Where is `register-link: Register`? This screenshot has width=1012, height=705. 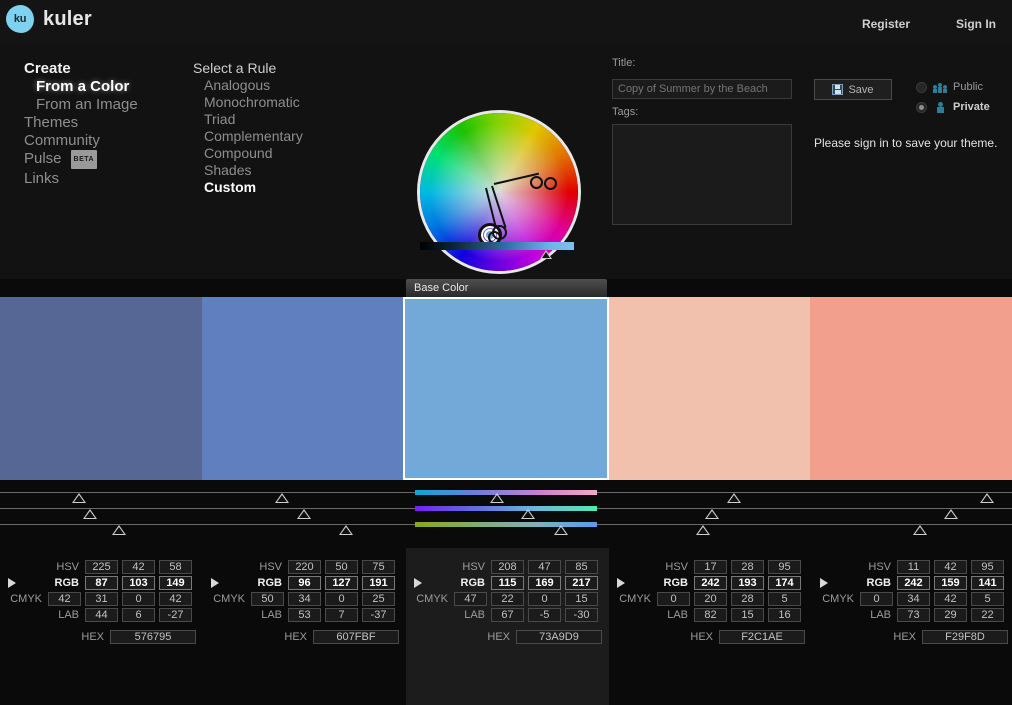 register-link: Register is located at coordinates (886, 24).